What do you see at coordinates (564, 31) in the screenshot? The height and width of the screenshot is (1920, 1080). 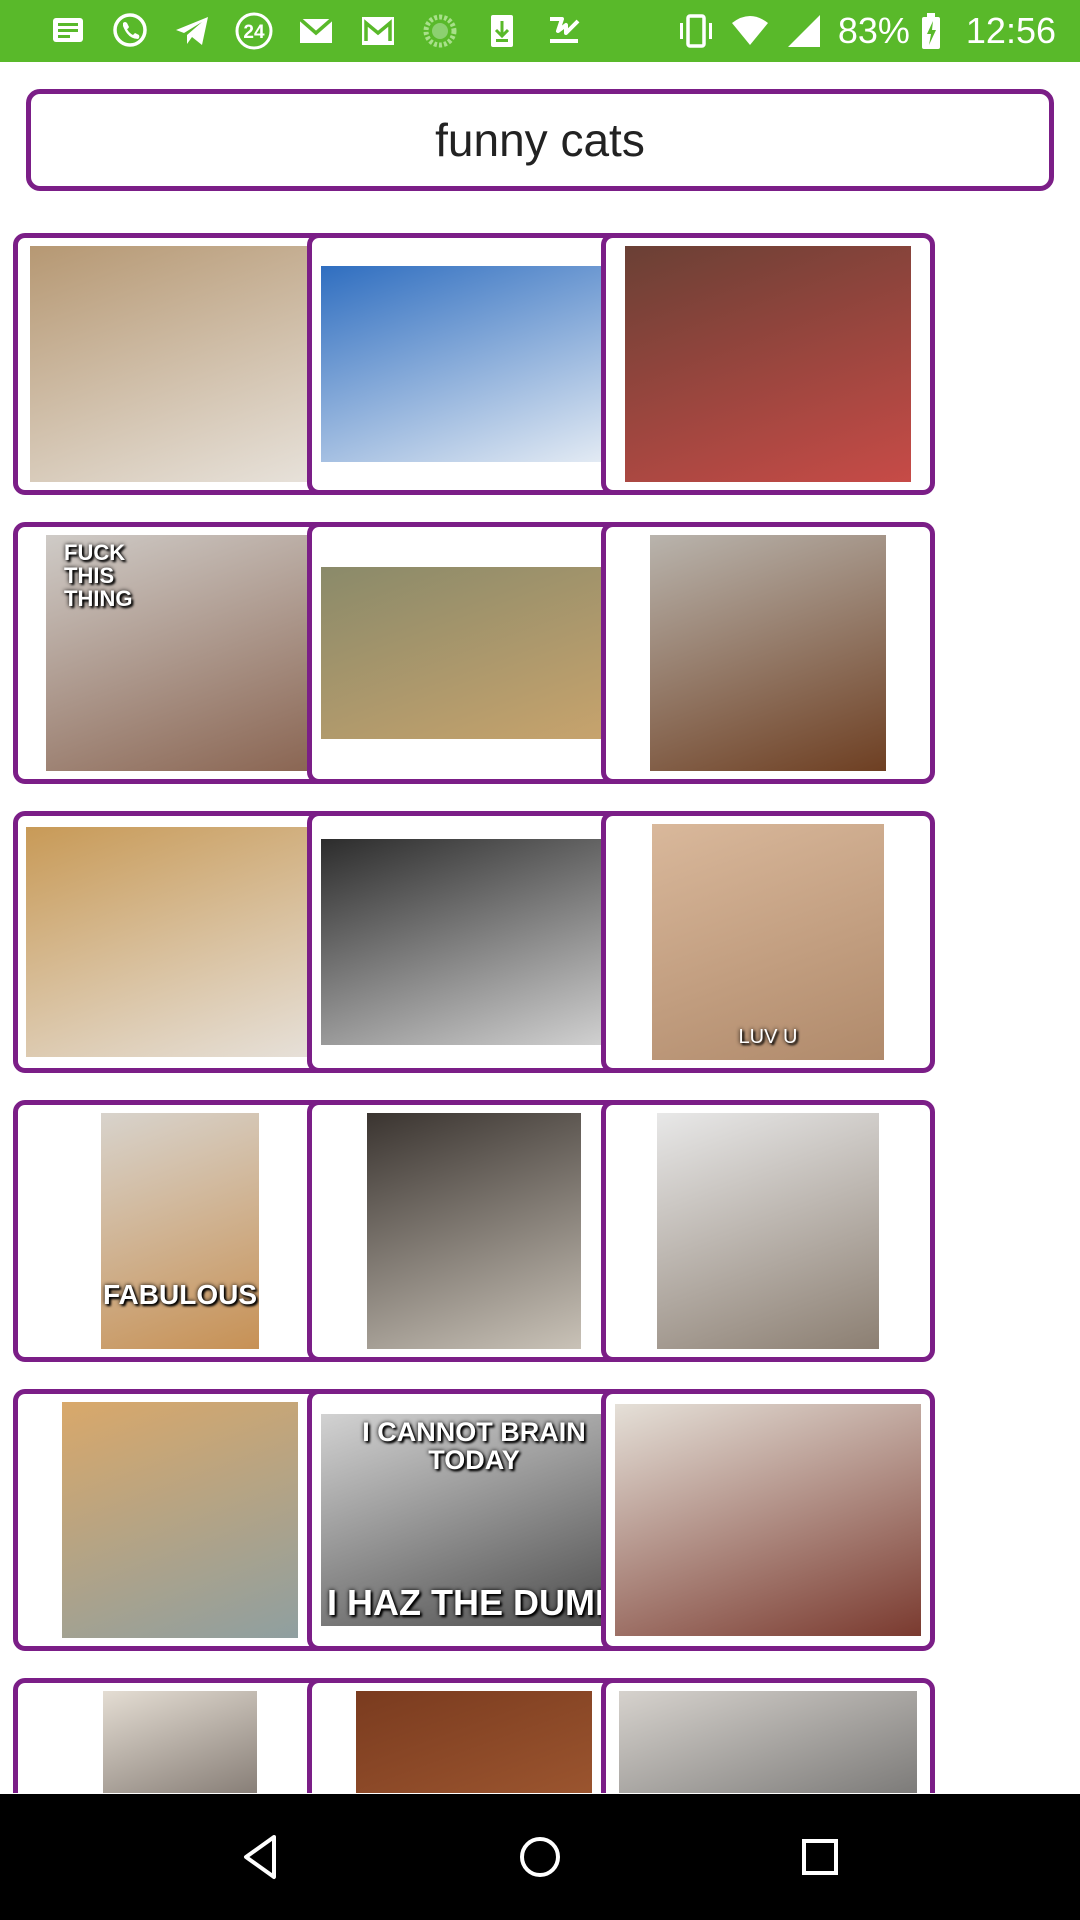 I see `task-check-icon` at bounding box center [564, 31].